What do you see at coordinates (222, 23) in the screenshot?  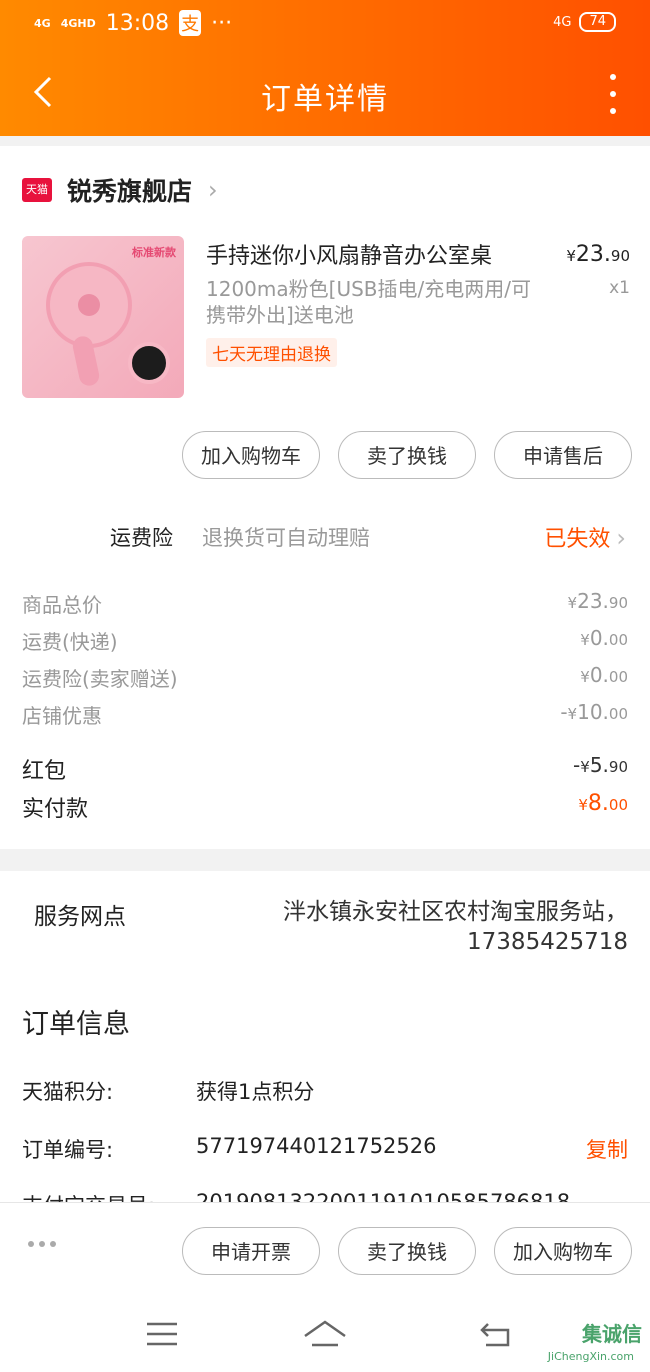 I see `more-notifications-icon: ···` at bounding box center [222, 23].